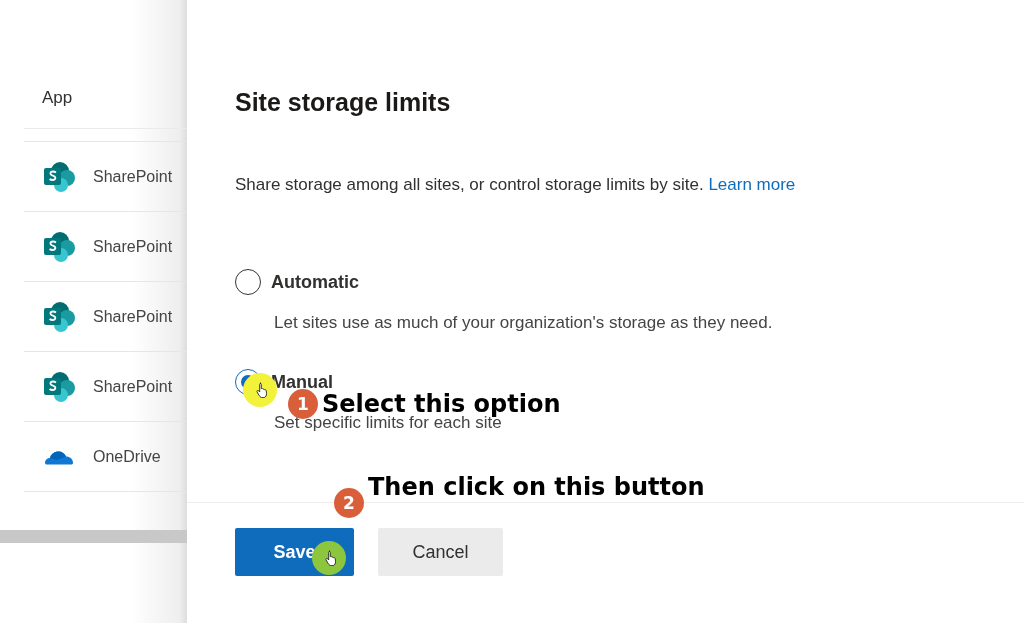  Describe the element at coordinates (440, 552) in the screenshot. I see `cancel-button: Cancel` at that location.